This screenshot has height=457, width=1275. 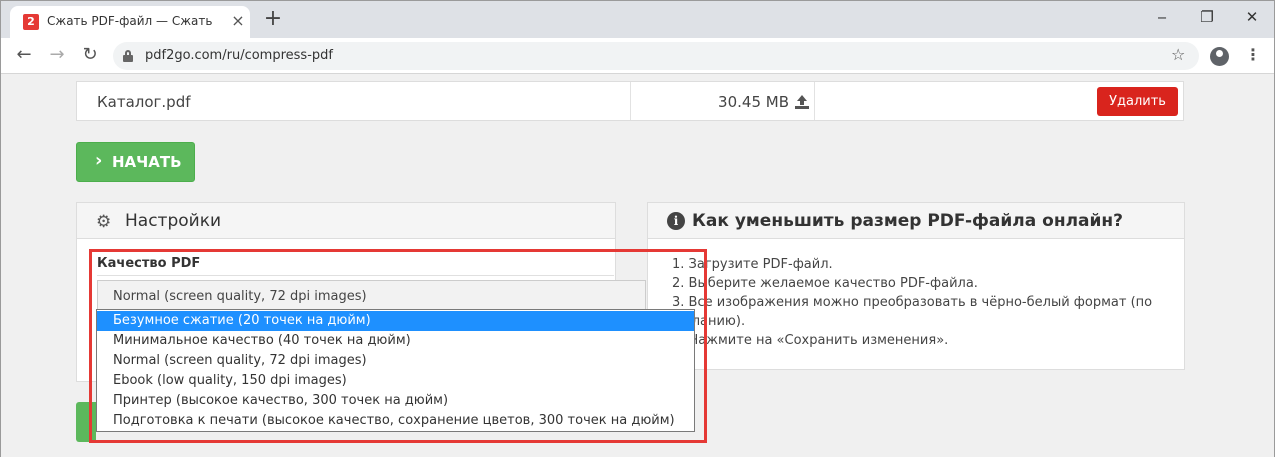 What do you see at coordinates (24, 55) in the screenshot?
I see `back-icon: ←` at bounding box center [24, 55].